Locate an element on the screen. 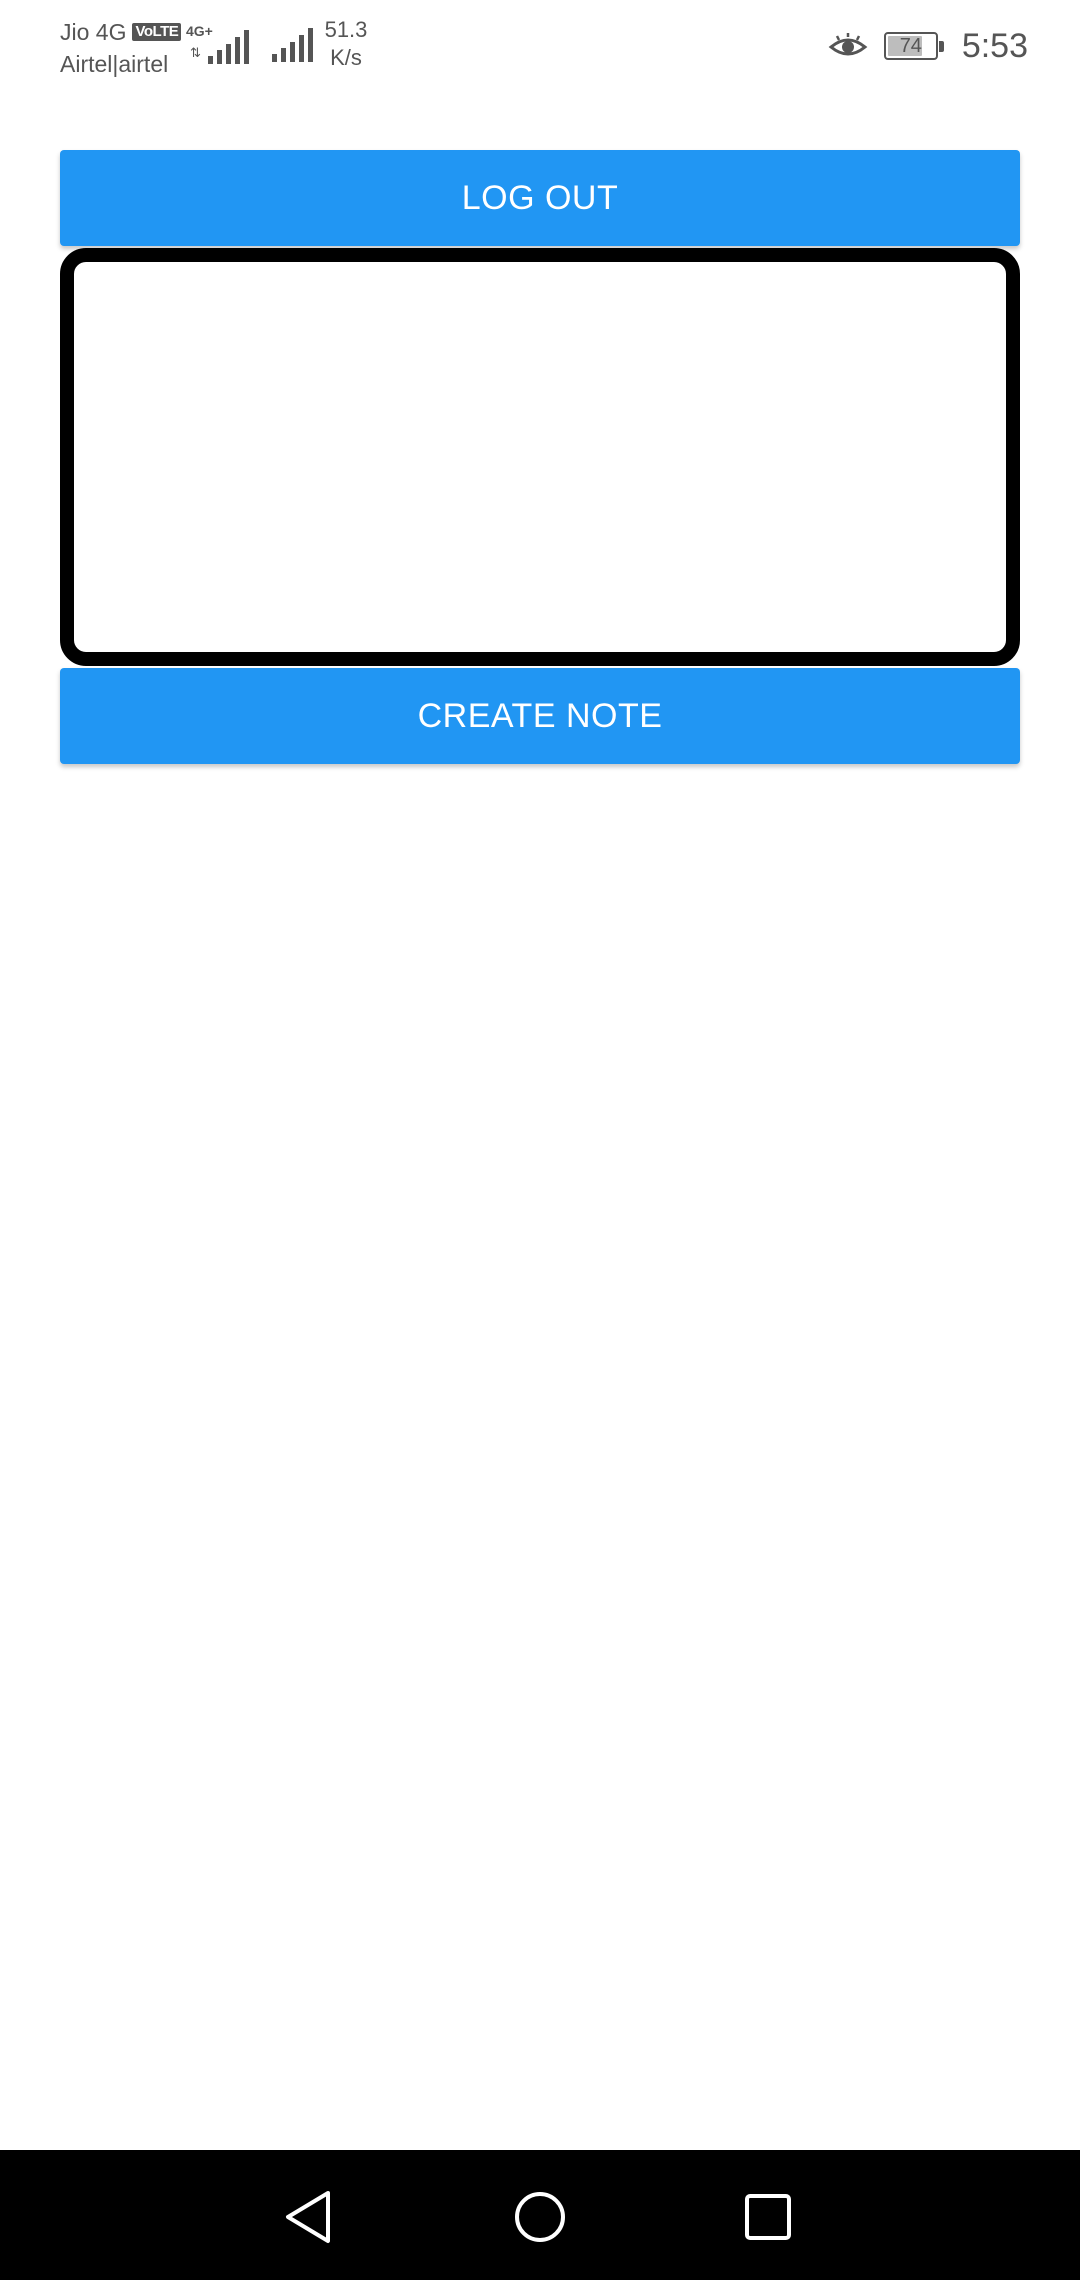  carrier-secondary-line: Airtel|airtel is located at coordinates (120, 64).